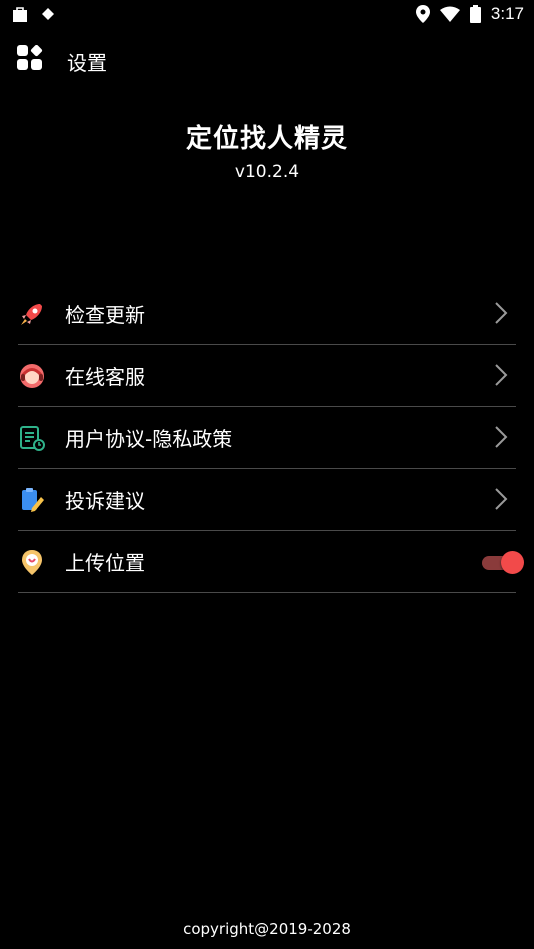  What do you see at coordinates (105, 377) in the screenshot?
I see `menu-item-label: 在线客服` at bounding box center [105, 377].